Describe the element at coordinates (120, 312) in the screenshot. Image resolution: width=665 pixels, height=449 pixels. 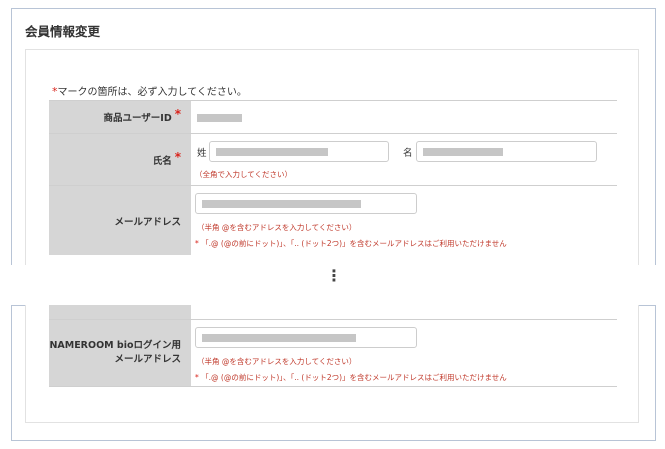
I see `previous-row-label-tail` at that location.